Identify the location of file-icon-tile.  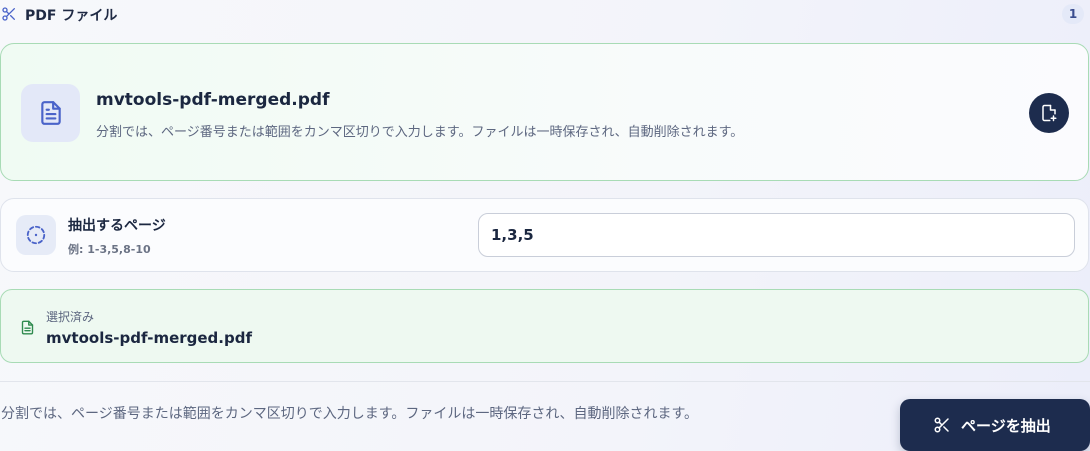
(50, 113).